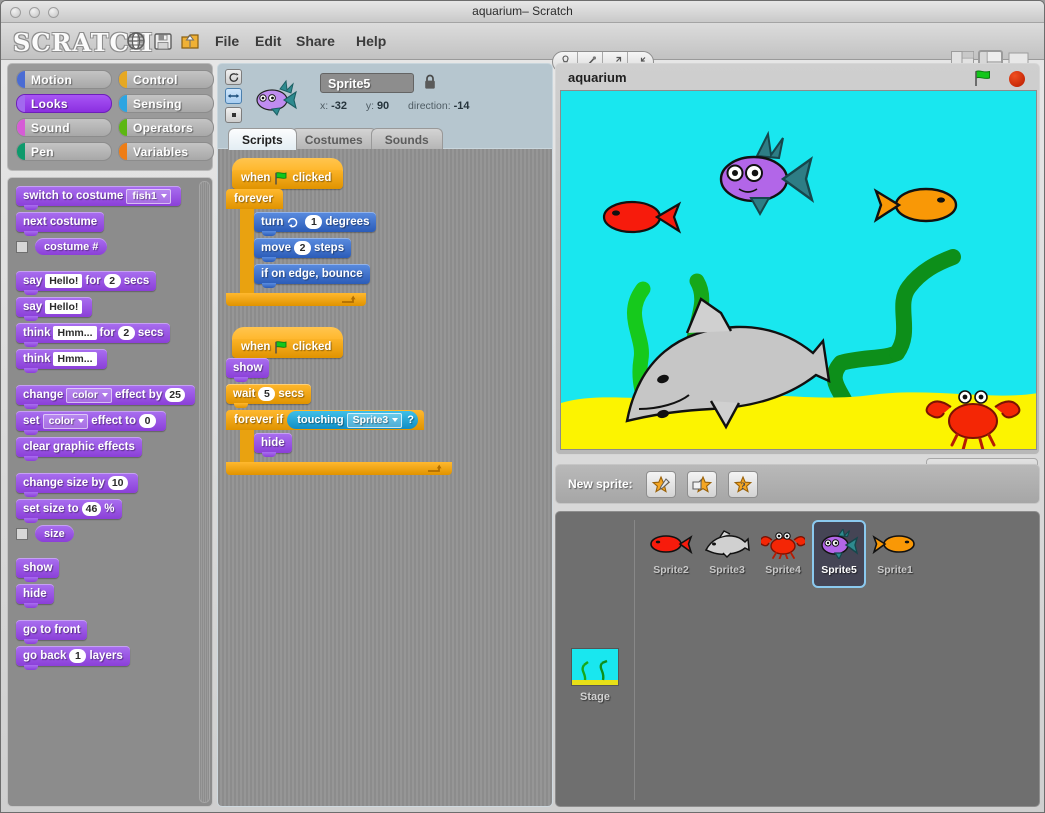 The image size is (1045, 813). Describe the element at coordinates (166, 79) in the screenshot. I see `category-control: Control` at that location.